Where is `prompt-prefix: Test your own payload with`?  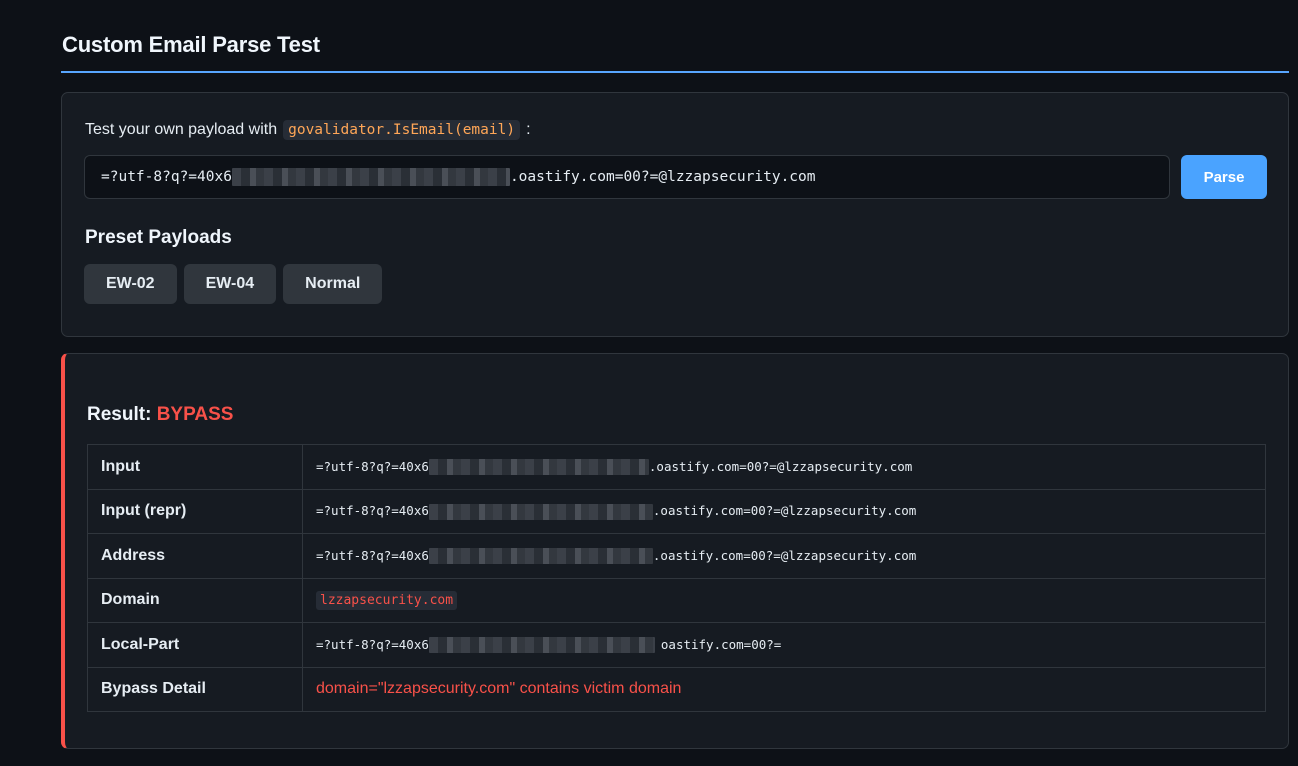
prompt-prefix: Test your own payload with is located at coordinates (181, 129).